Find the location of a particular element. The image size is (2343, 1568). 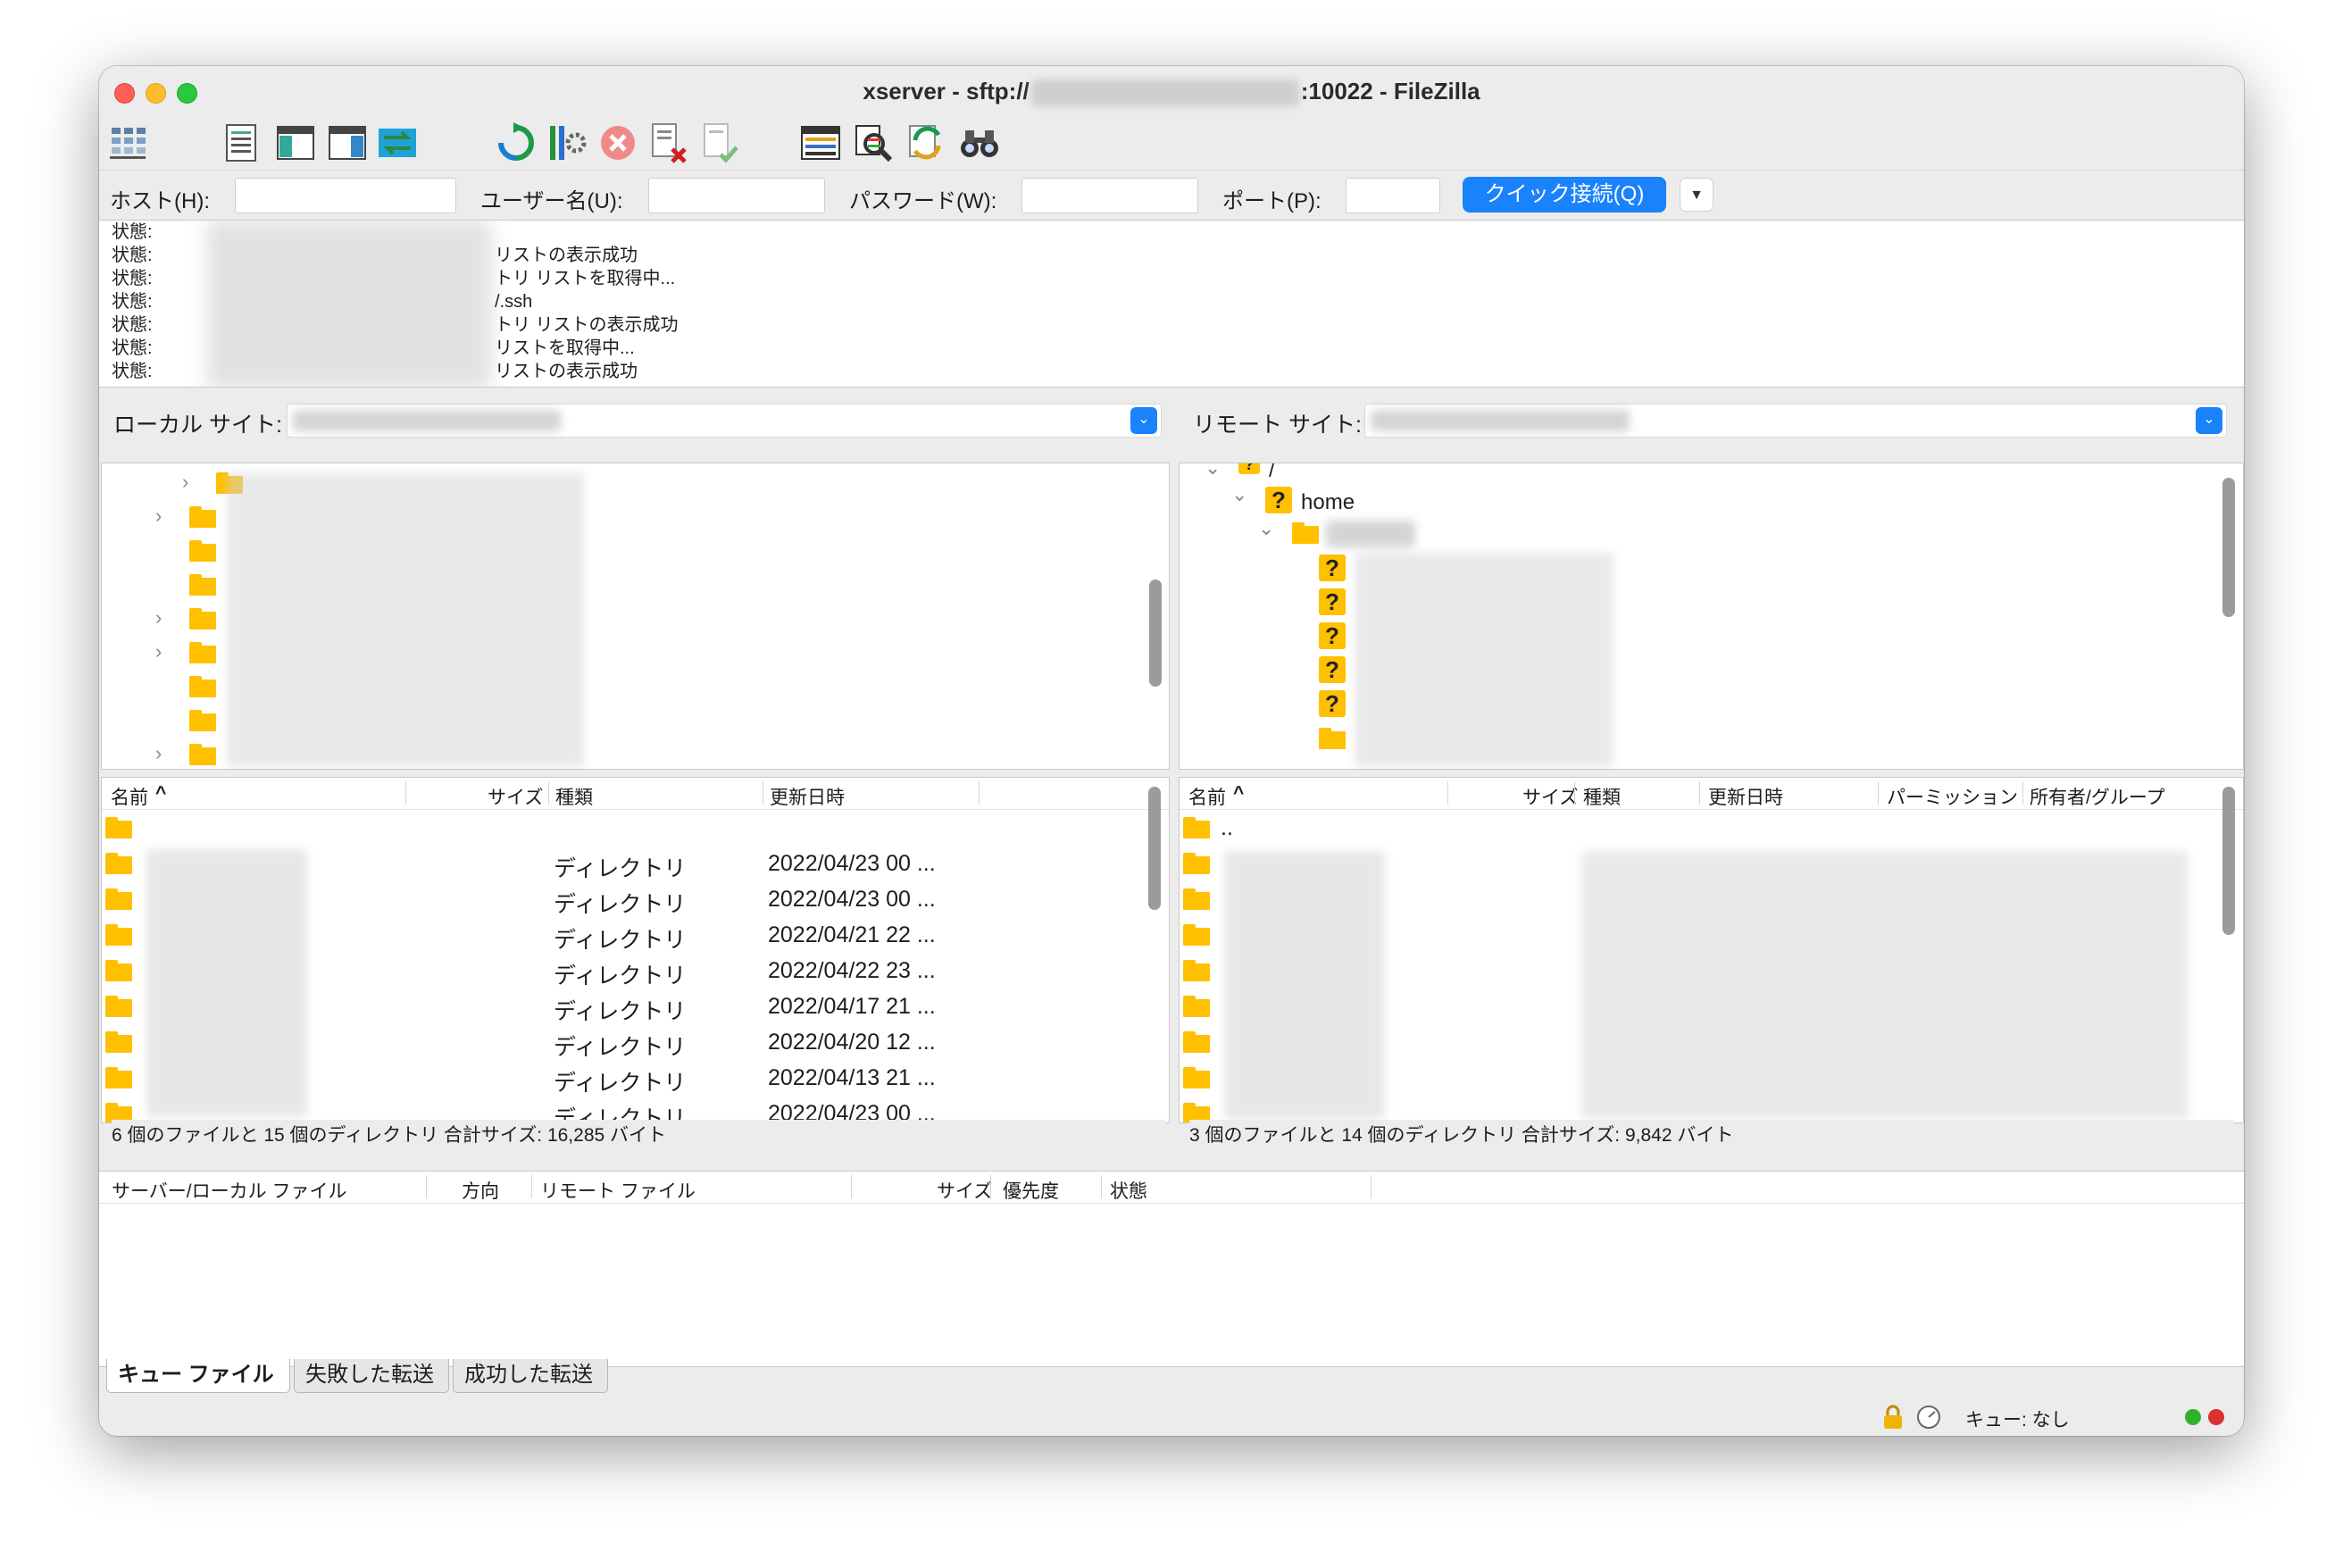

tab-successful-transfers: 成功した転送 is located at coordinates (530, 1376).